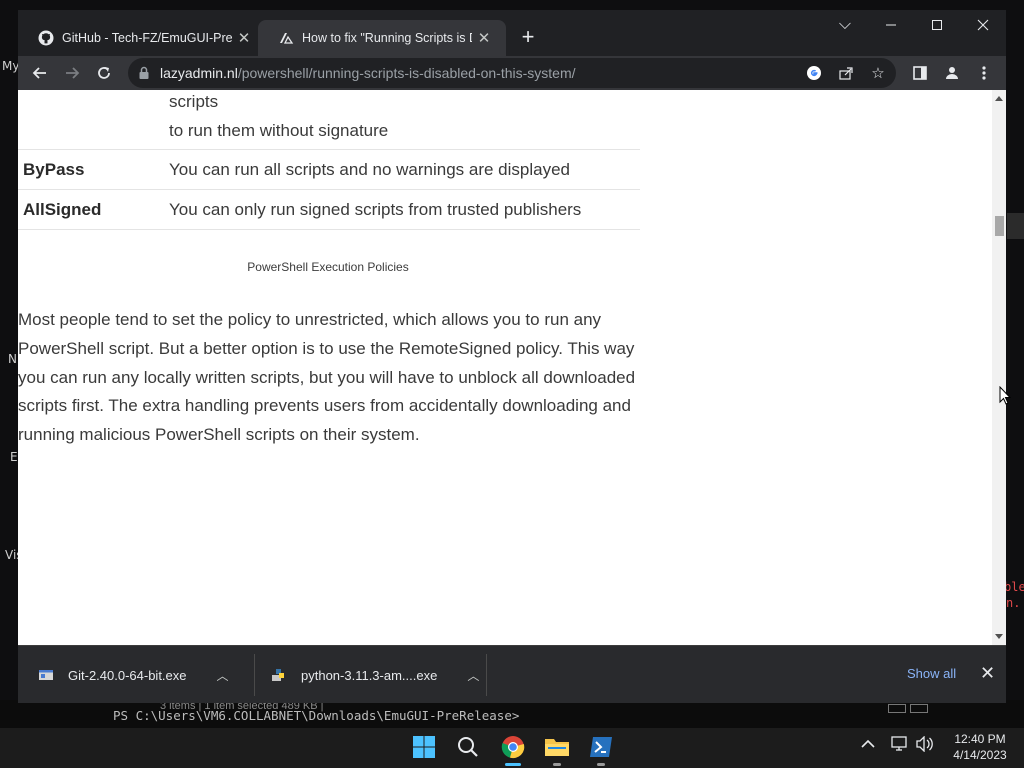  I want to click on terminal-error-fragment: n., so click(1013, 603).